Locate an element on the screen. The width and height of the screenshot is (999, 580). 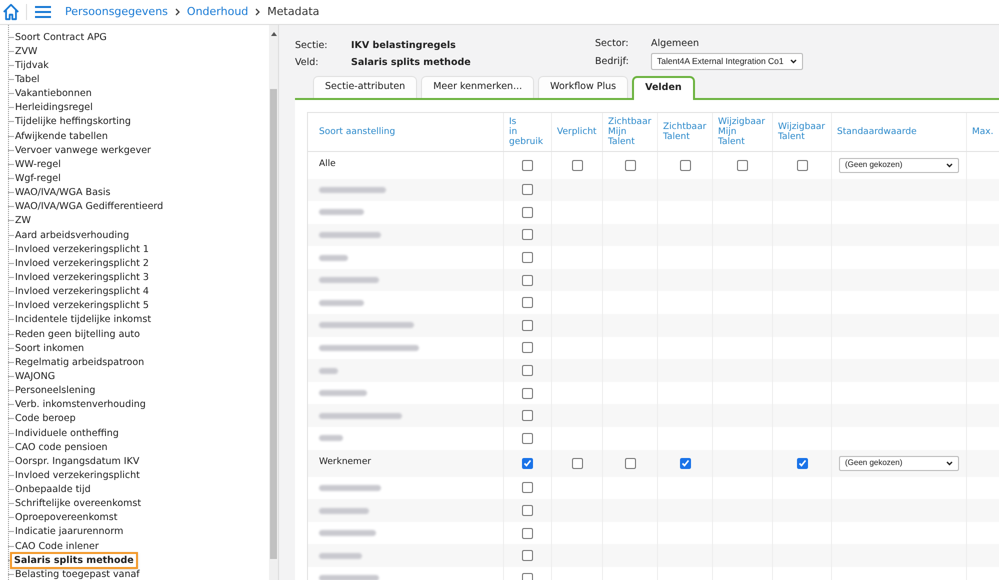
tree-item: Soort Contract APG is located at coordinates (60, 37).